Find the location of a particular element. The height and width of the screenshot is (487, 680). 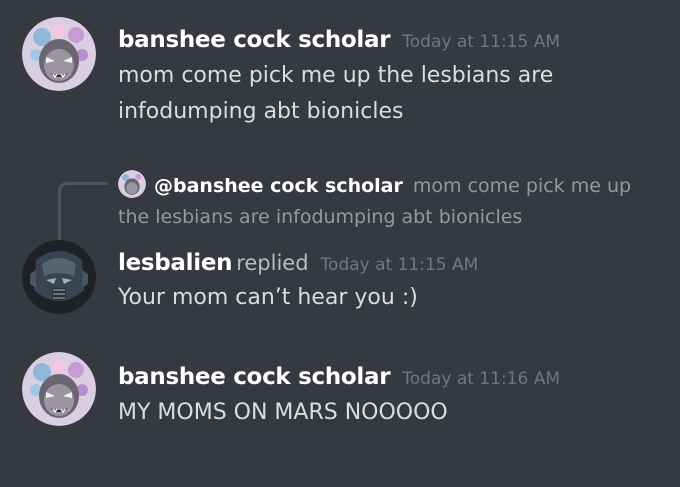

username: lesbalien is located at coordinates (175, 263).